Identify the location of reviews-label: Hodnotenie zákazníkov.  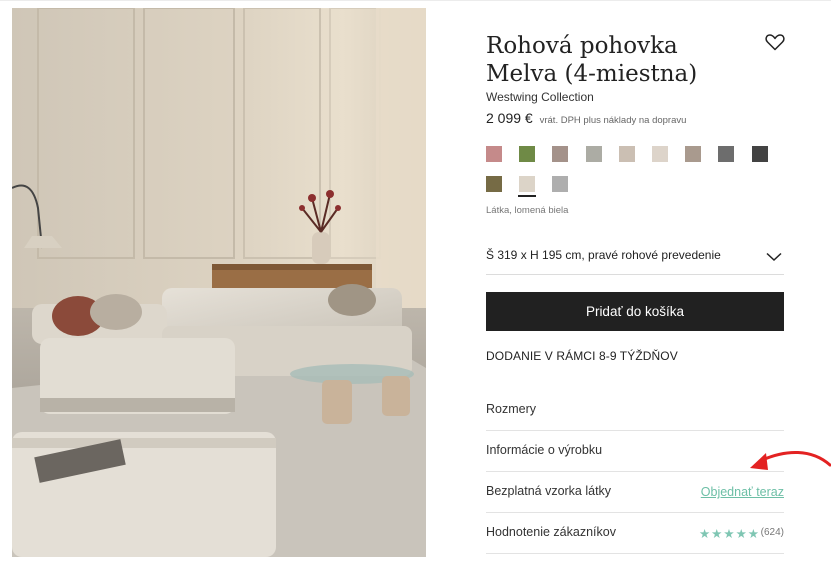
(551, 532).